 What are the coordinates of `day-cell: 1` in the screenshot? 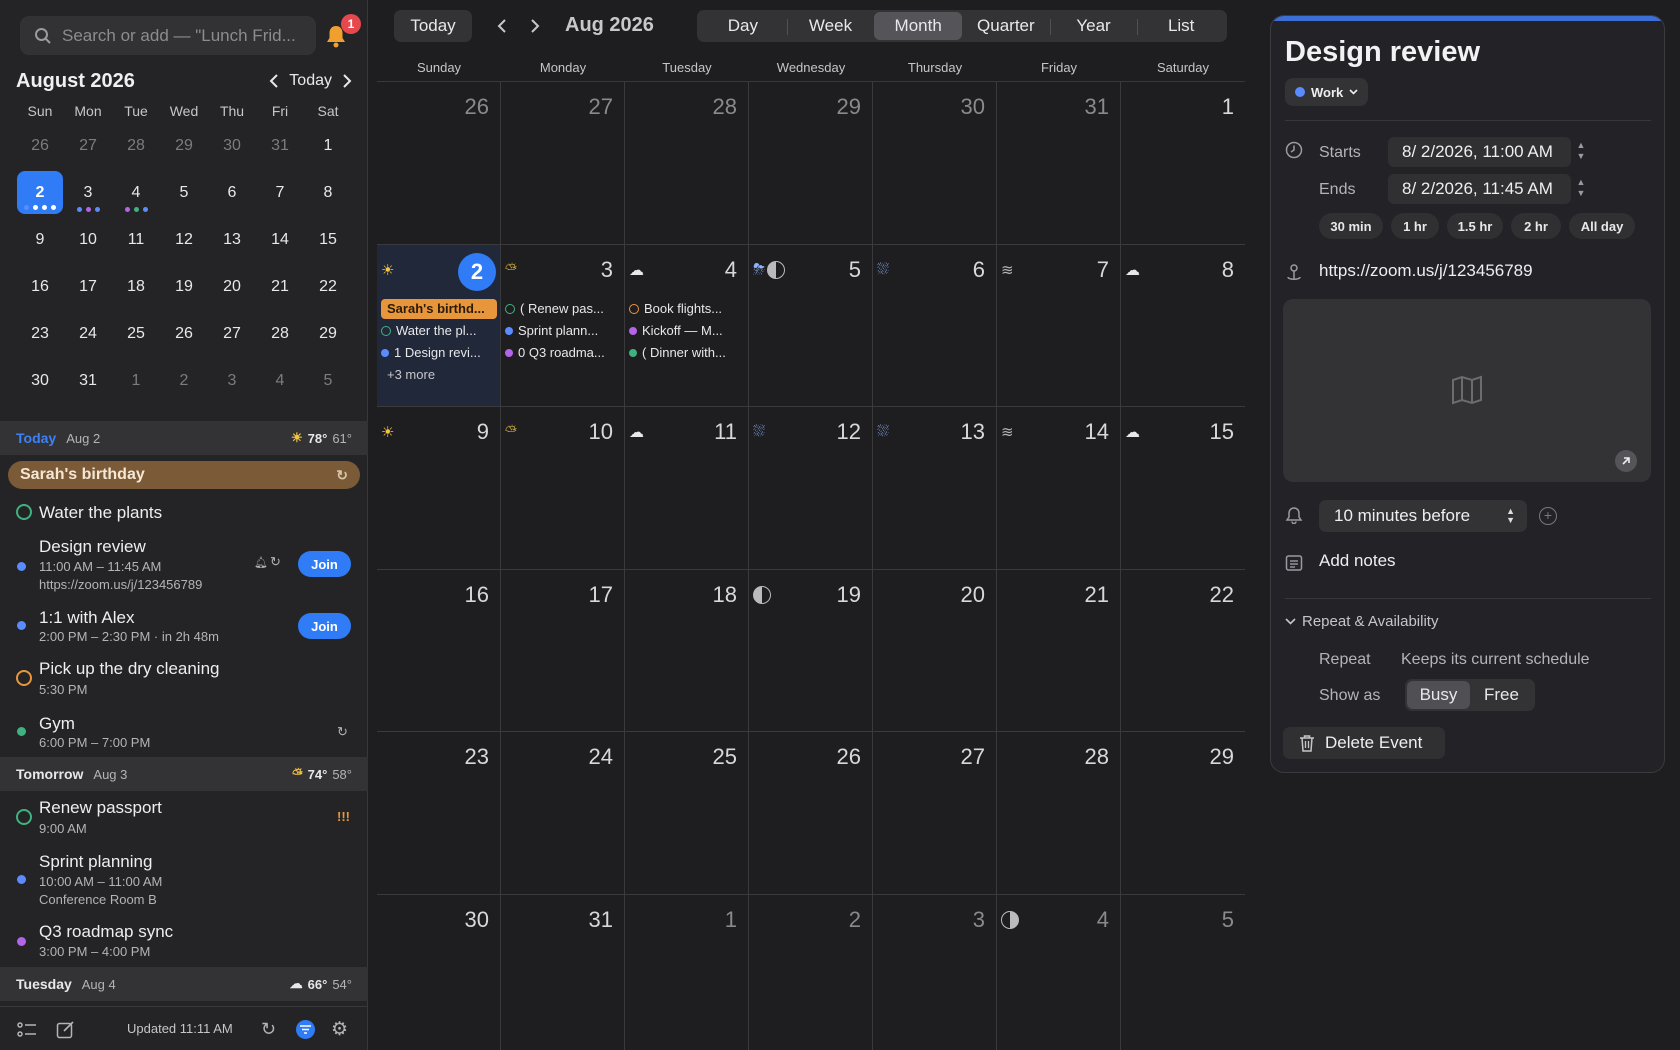 It's located at (1183, 163).